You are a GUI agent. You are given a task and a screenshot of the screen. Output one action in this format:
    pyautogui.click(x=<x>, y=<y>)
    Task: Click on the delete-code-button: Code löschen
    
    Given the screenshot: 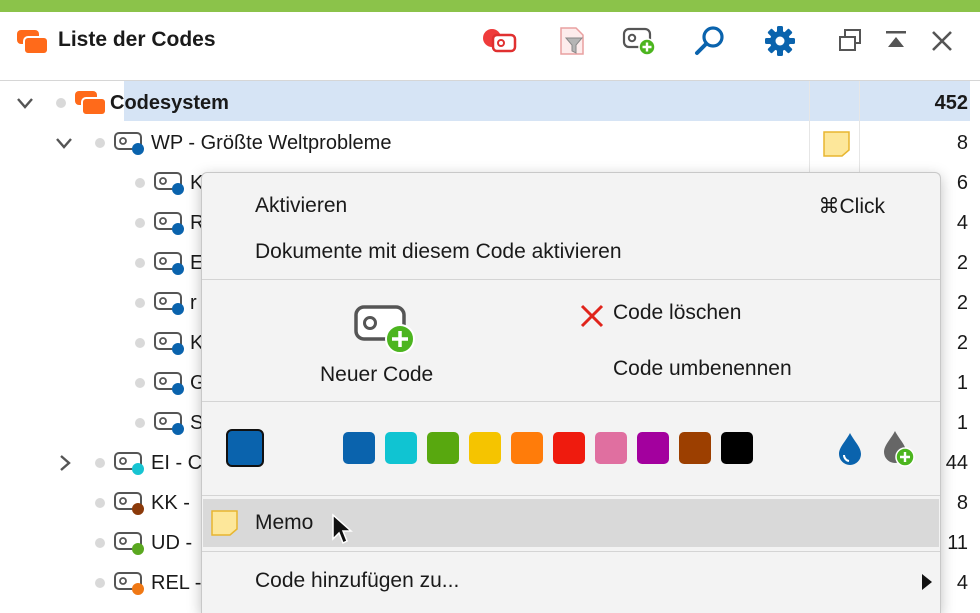 What is the action you would take?
    pyautogui.click(x=688, y=315)
    